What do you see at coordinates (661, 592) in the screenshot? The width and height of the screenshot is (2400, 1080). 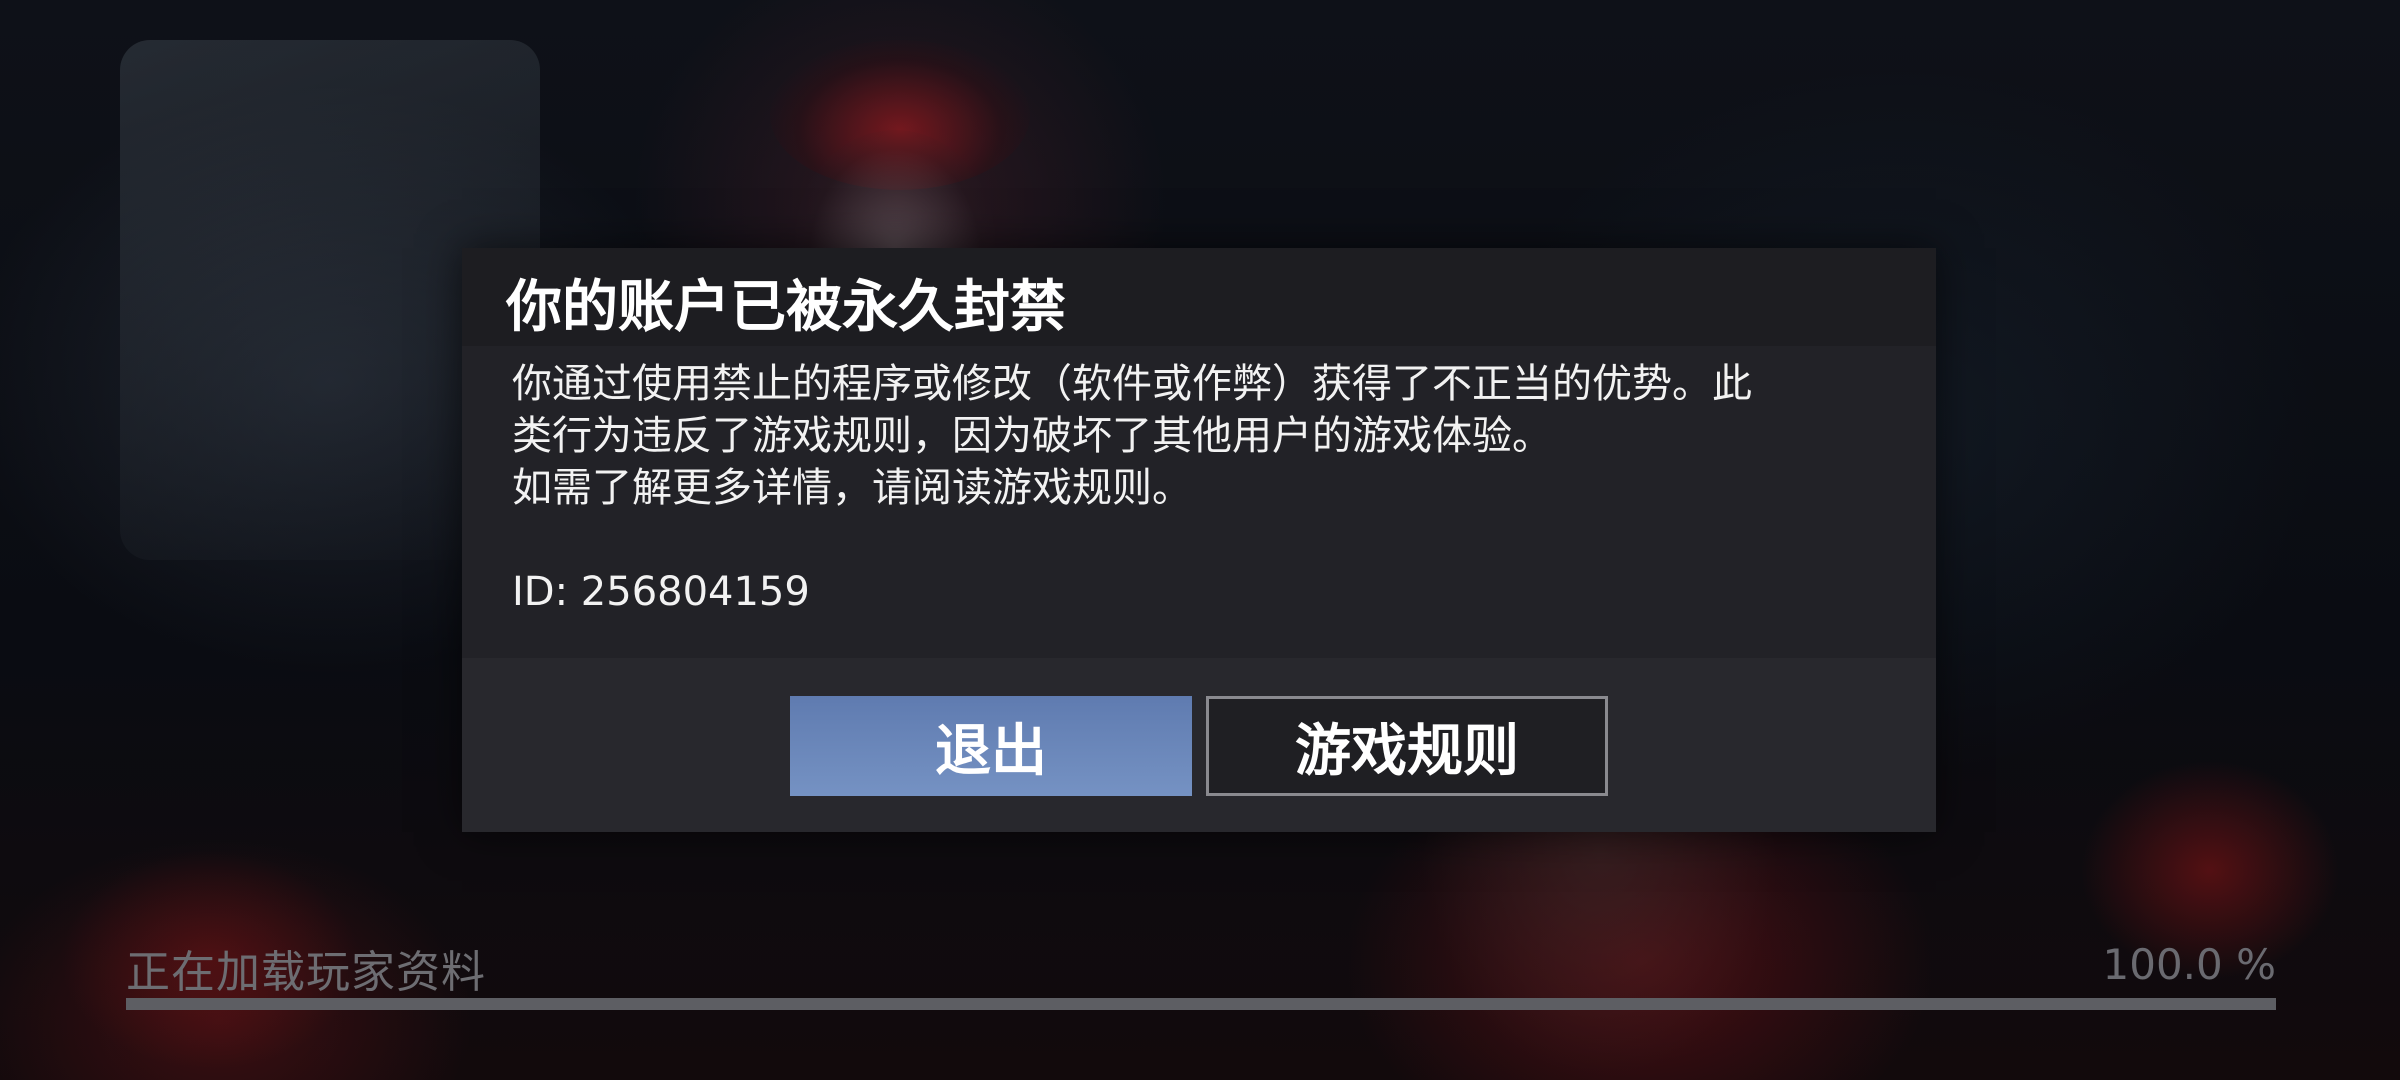 I see `account-id: ID: 256804159` at bounding box center [661, 592].